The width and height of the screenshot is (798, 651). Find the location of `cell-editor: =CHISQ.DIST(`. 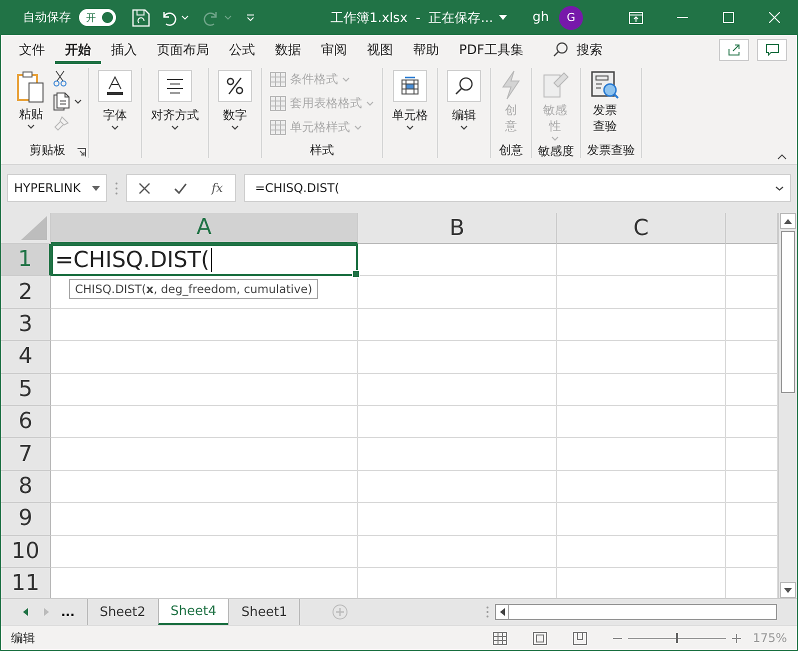

cell-editor: =CHISQ.DIST( is located at coordinates (204, 260).